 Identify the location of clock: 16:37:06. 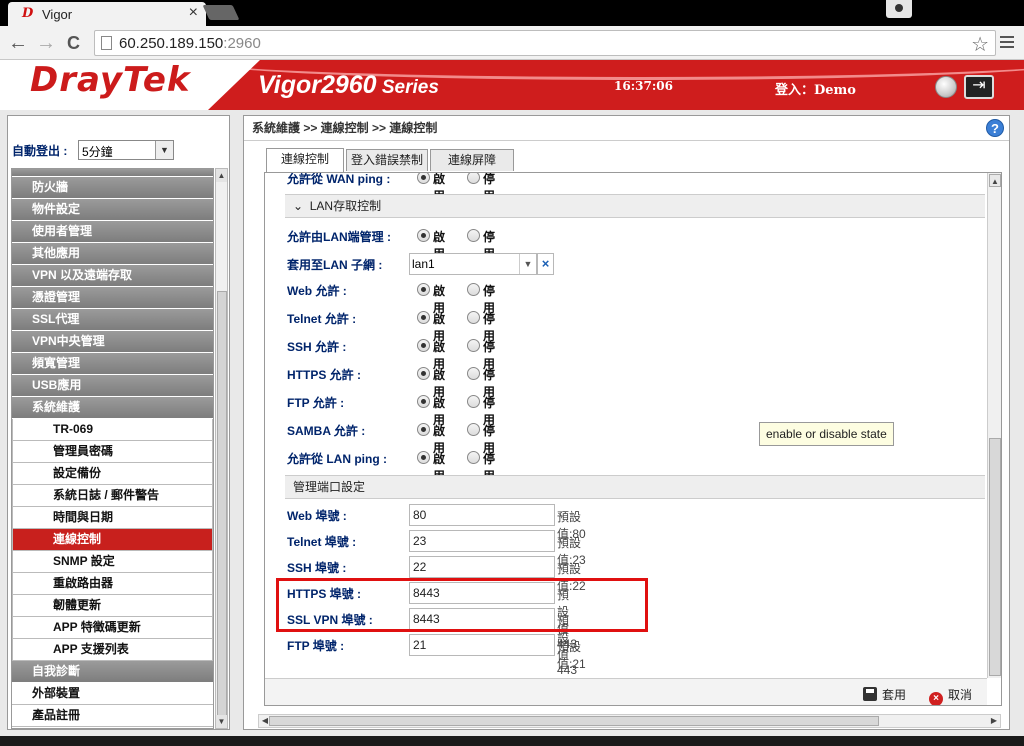
(643, 86).